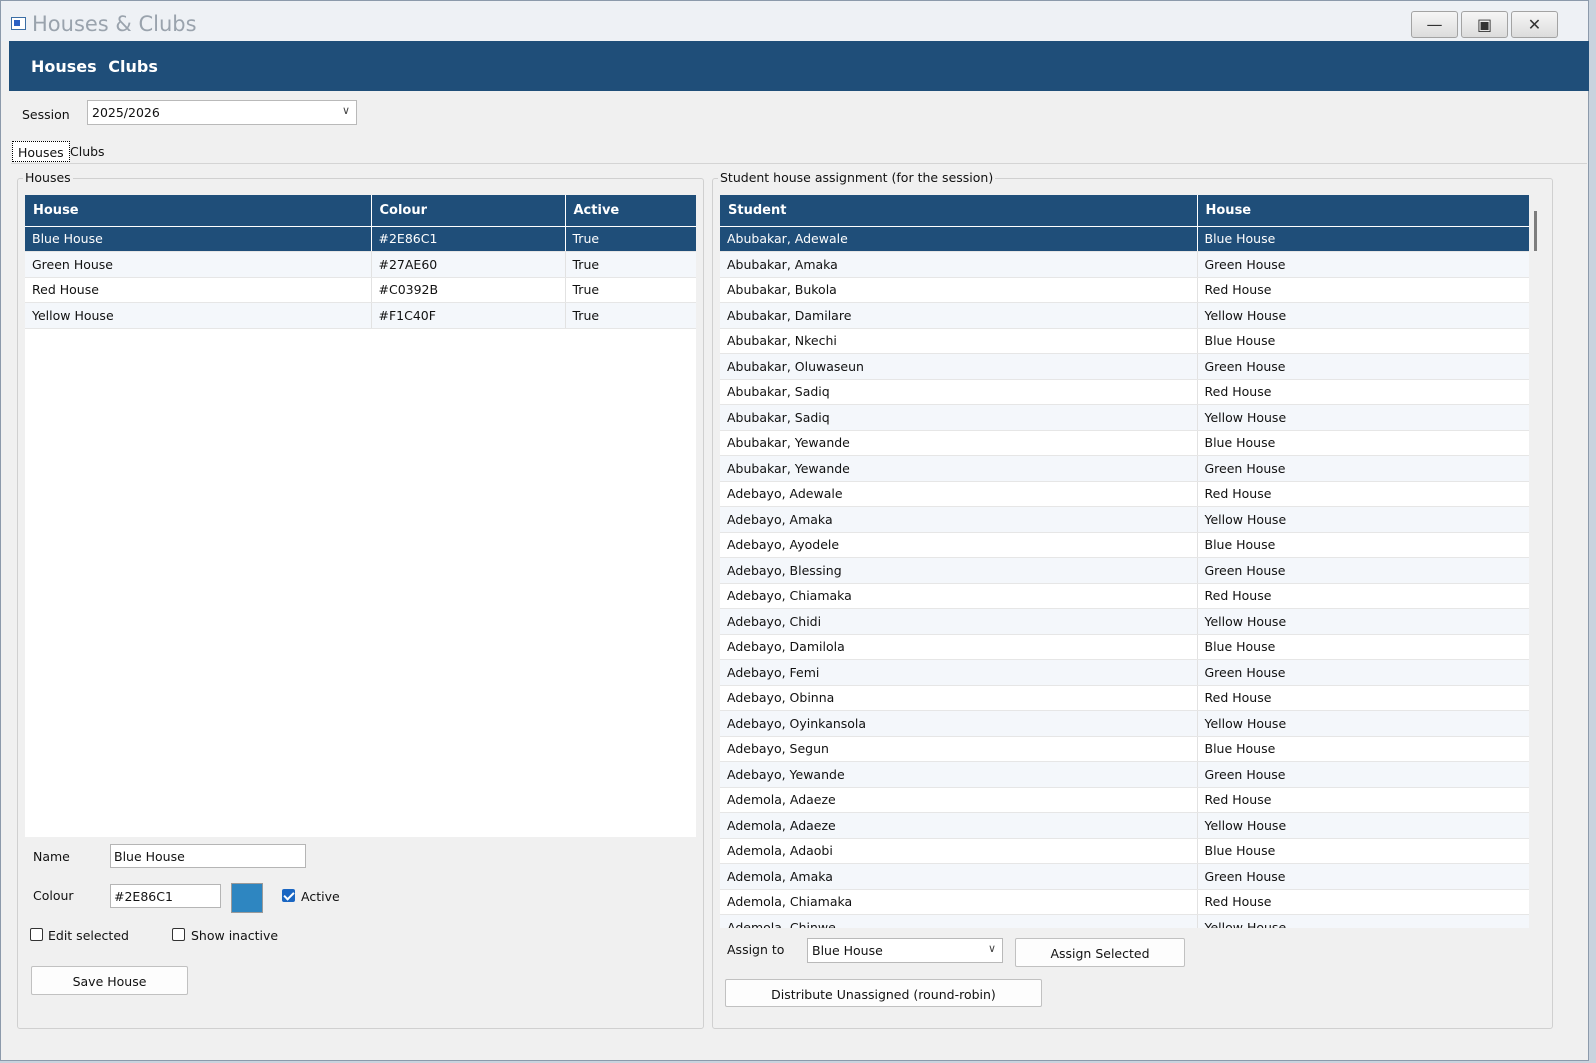 The width and height of the screenshot is (1596, 1063). I want to click on table-row: Adebayo, Femi Green House, so click(1124, 672).